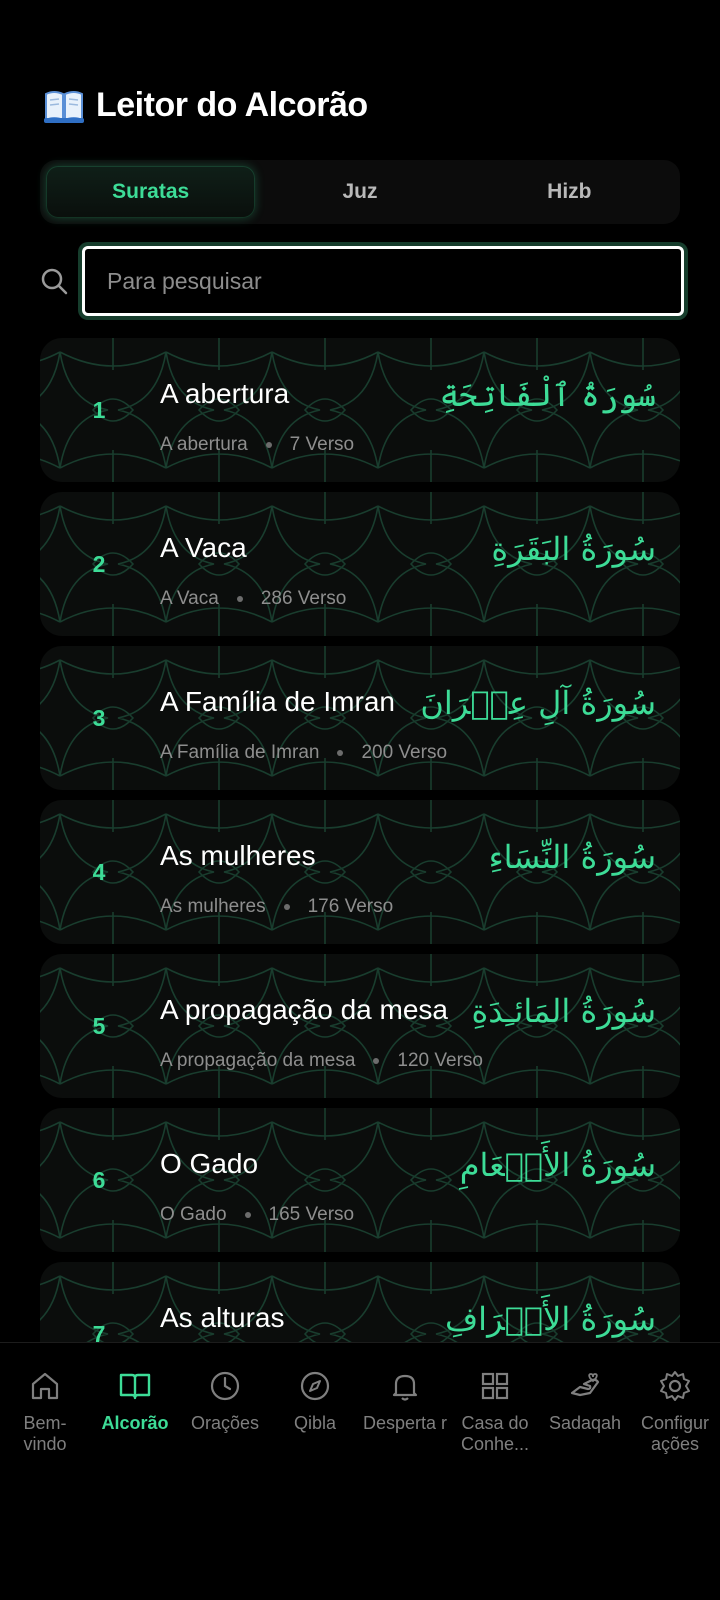  I want to click on surah-title: As mulheres, so click(238, 855).